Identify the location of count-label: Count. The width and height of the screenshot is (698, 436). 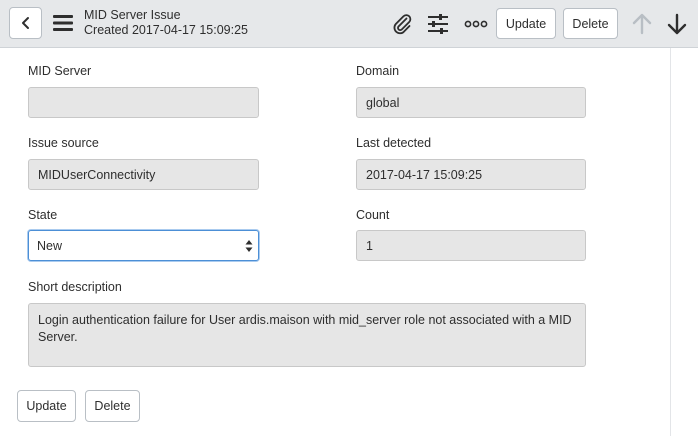
(373, 215).